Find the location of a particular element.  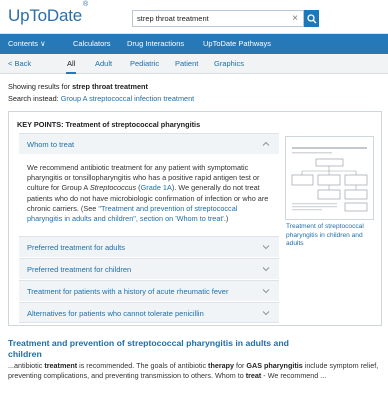

showing-query: strep throat treatment is located at coordinates (110, 86).